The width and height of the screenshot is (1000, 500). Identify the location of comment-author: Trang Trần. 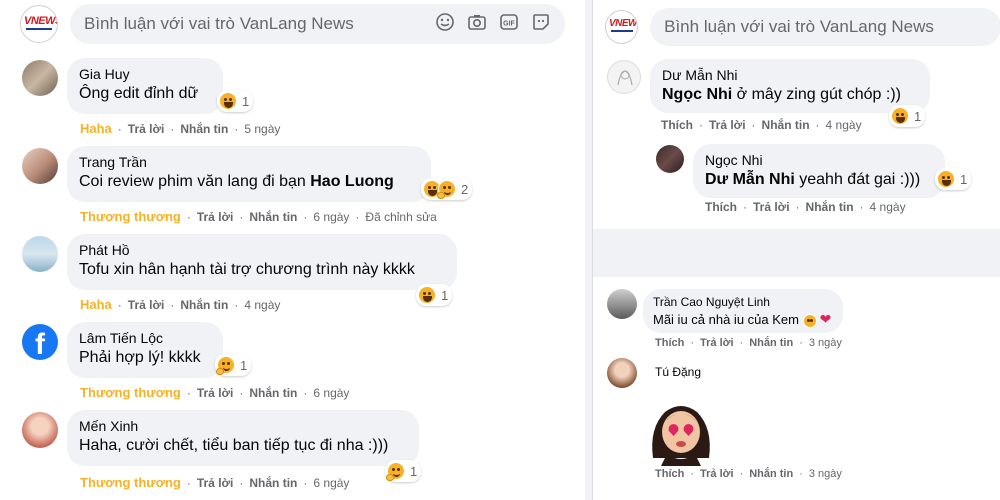
(249, 162).